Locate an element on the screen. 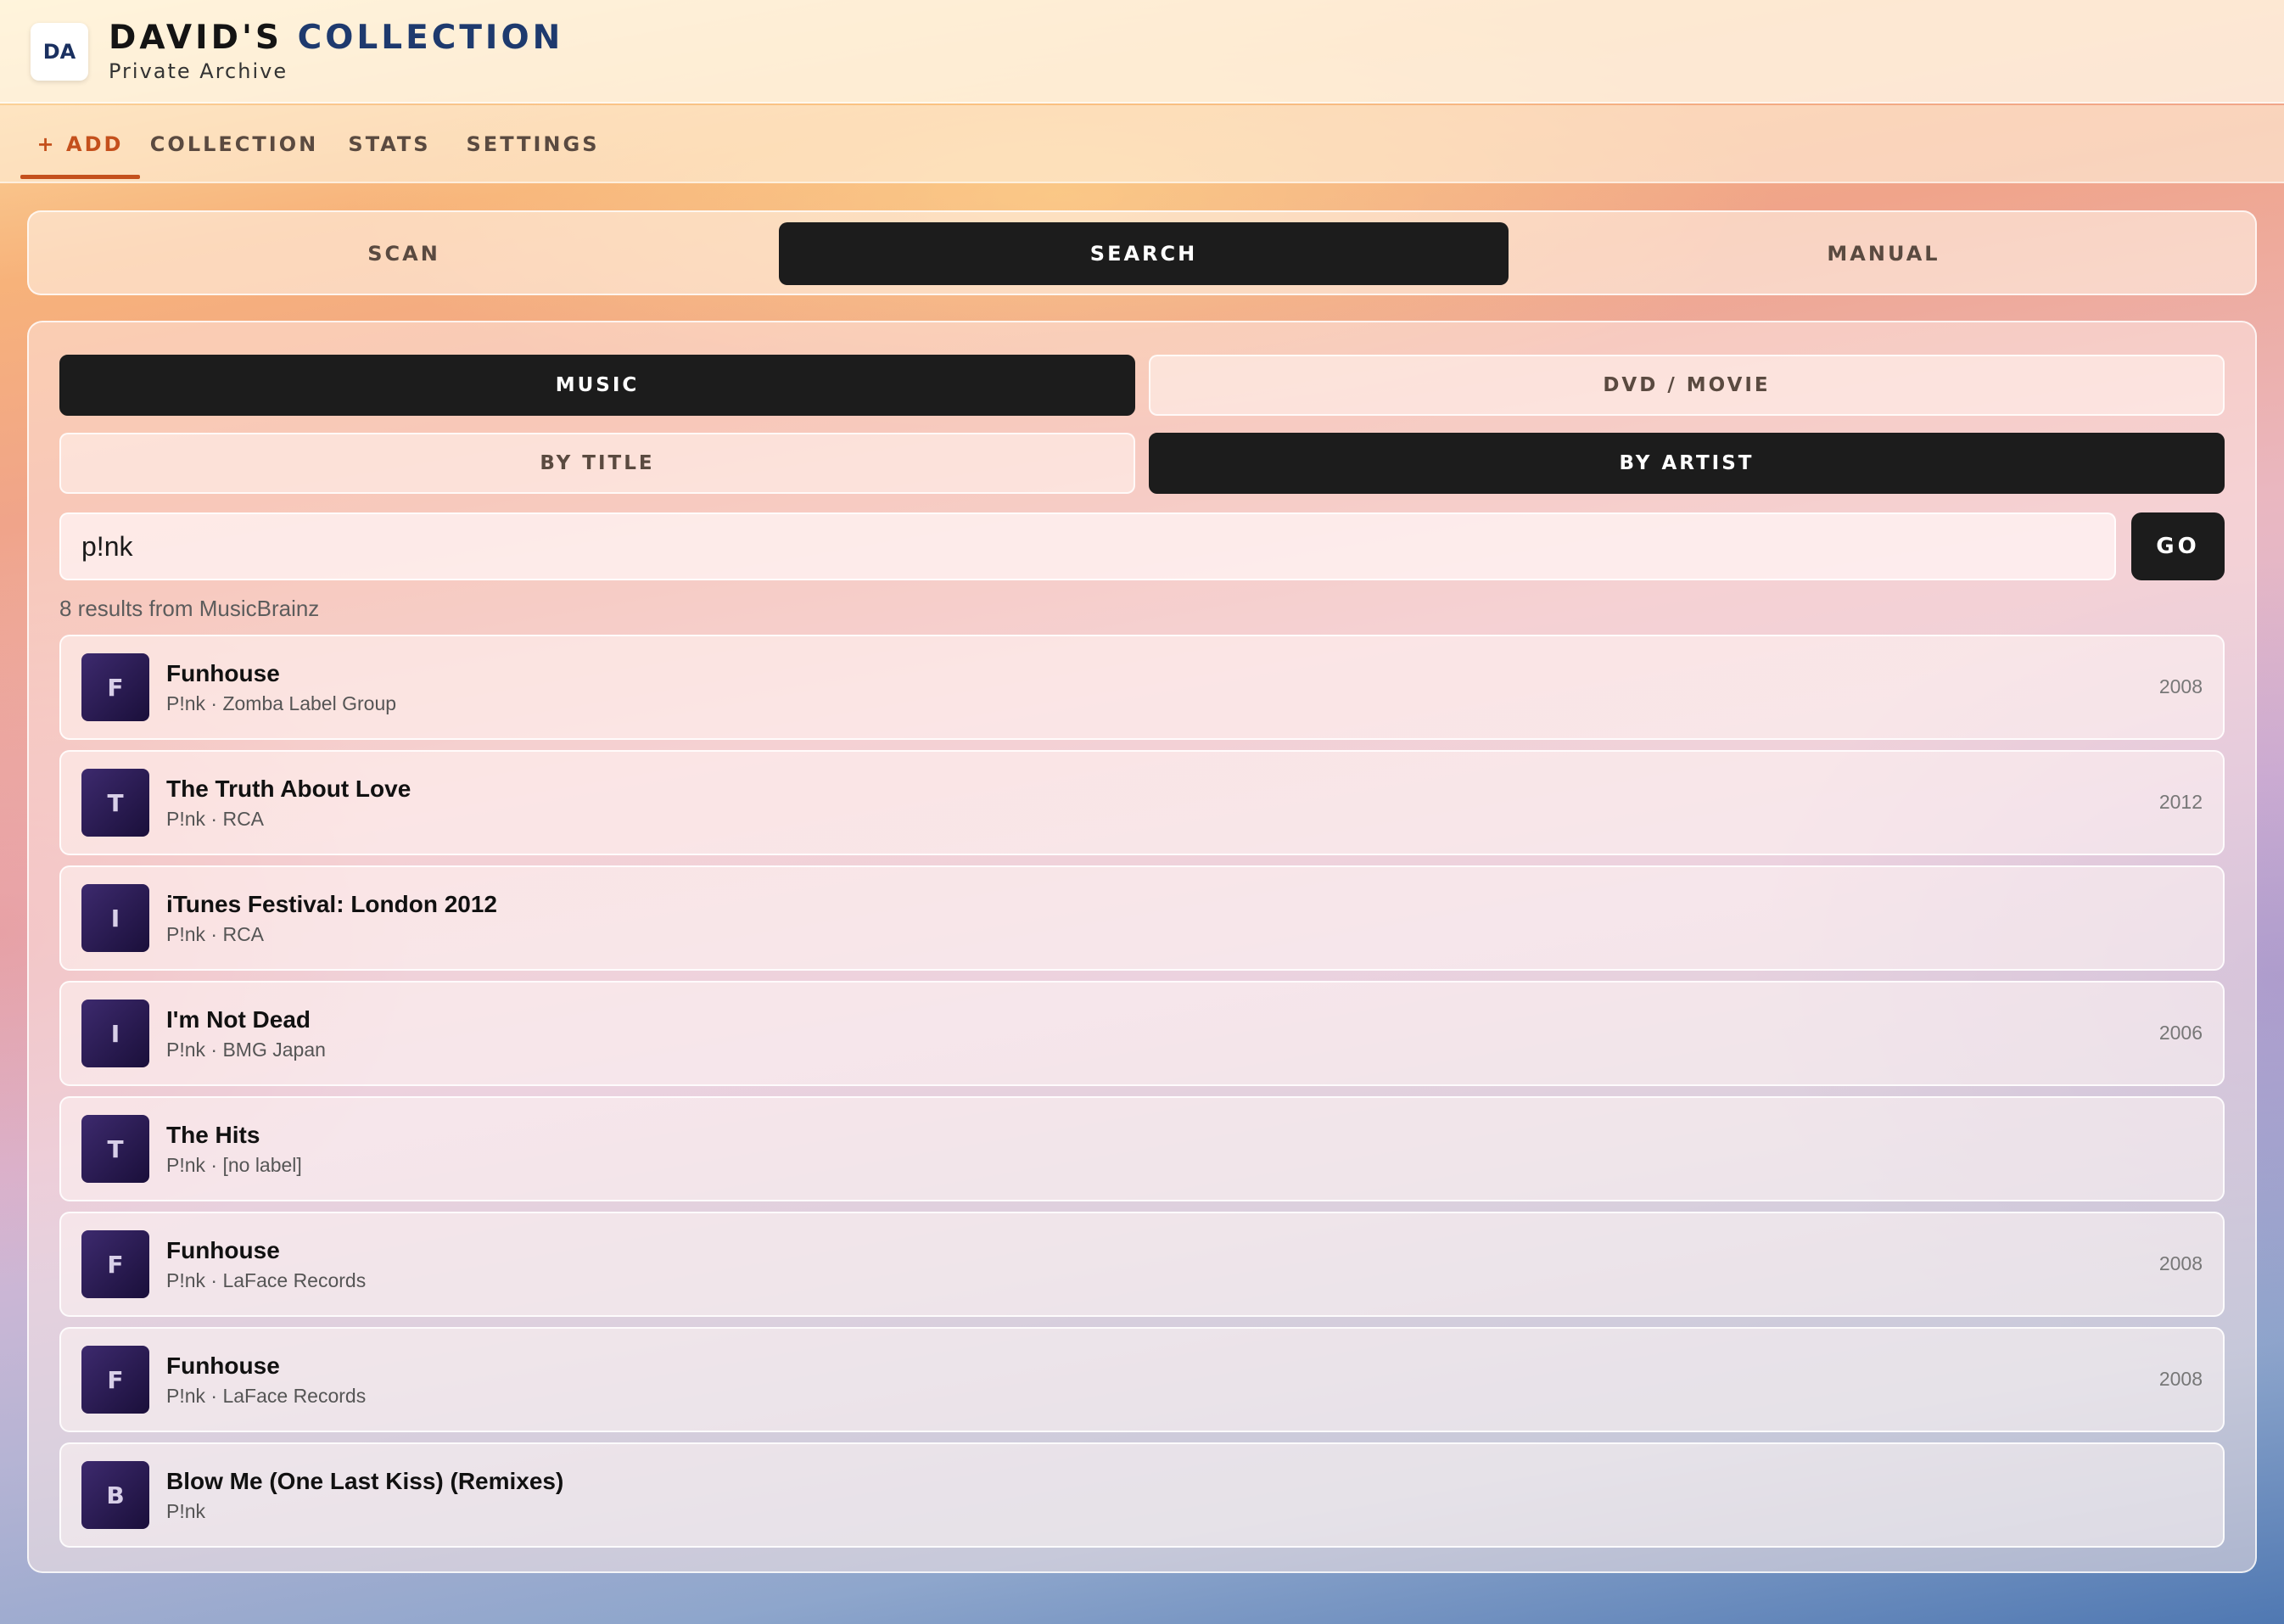 The image size is (2284, 1624). tab-collection: COLLECTION is located at coordinates (233, 144).